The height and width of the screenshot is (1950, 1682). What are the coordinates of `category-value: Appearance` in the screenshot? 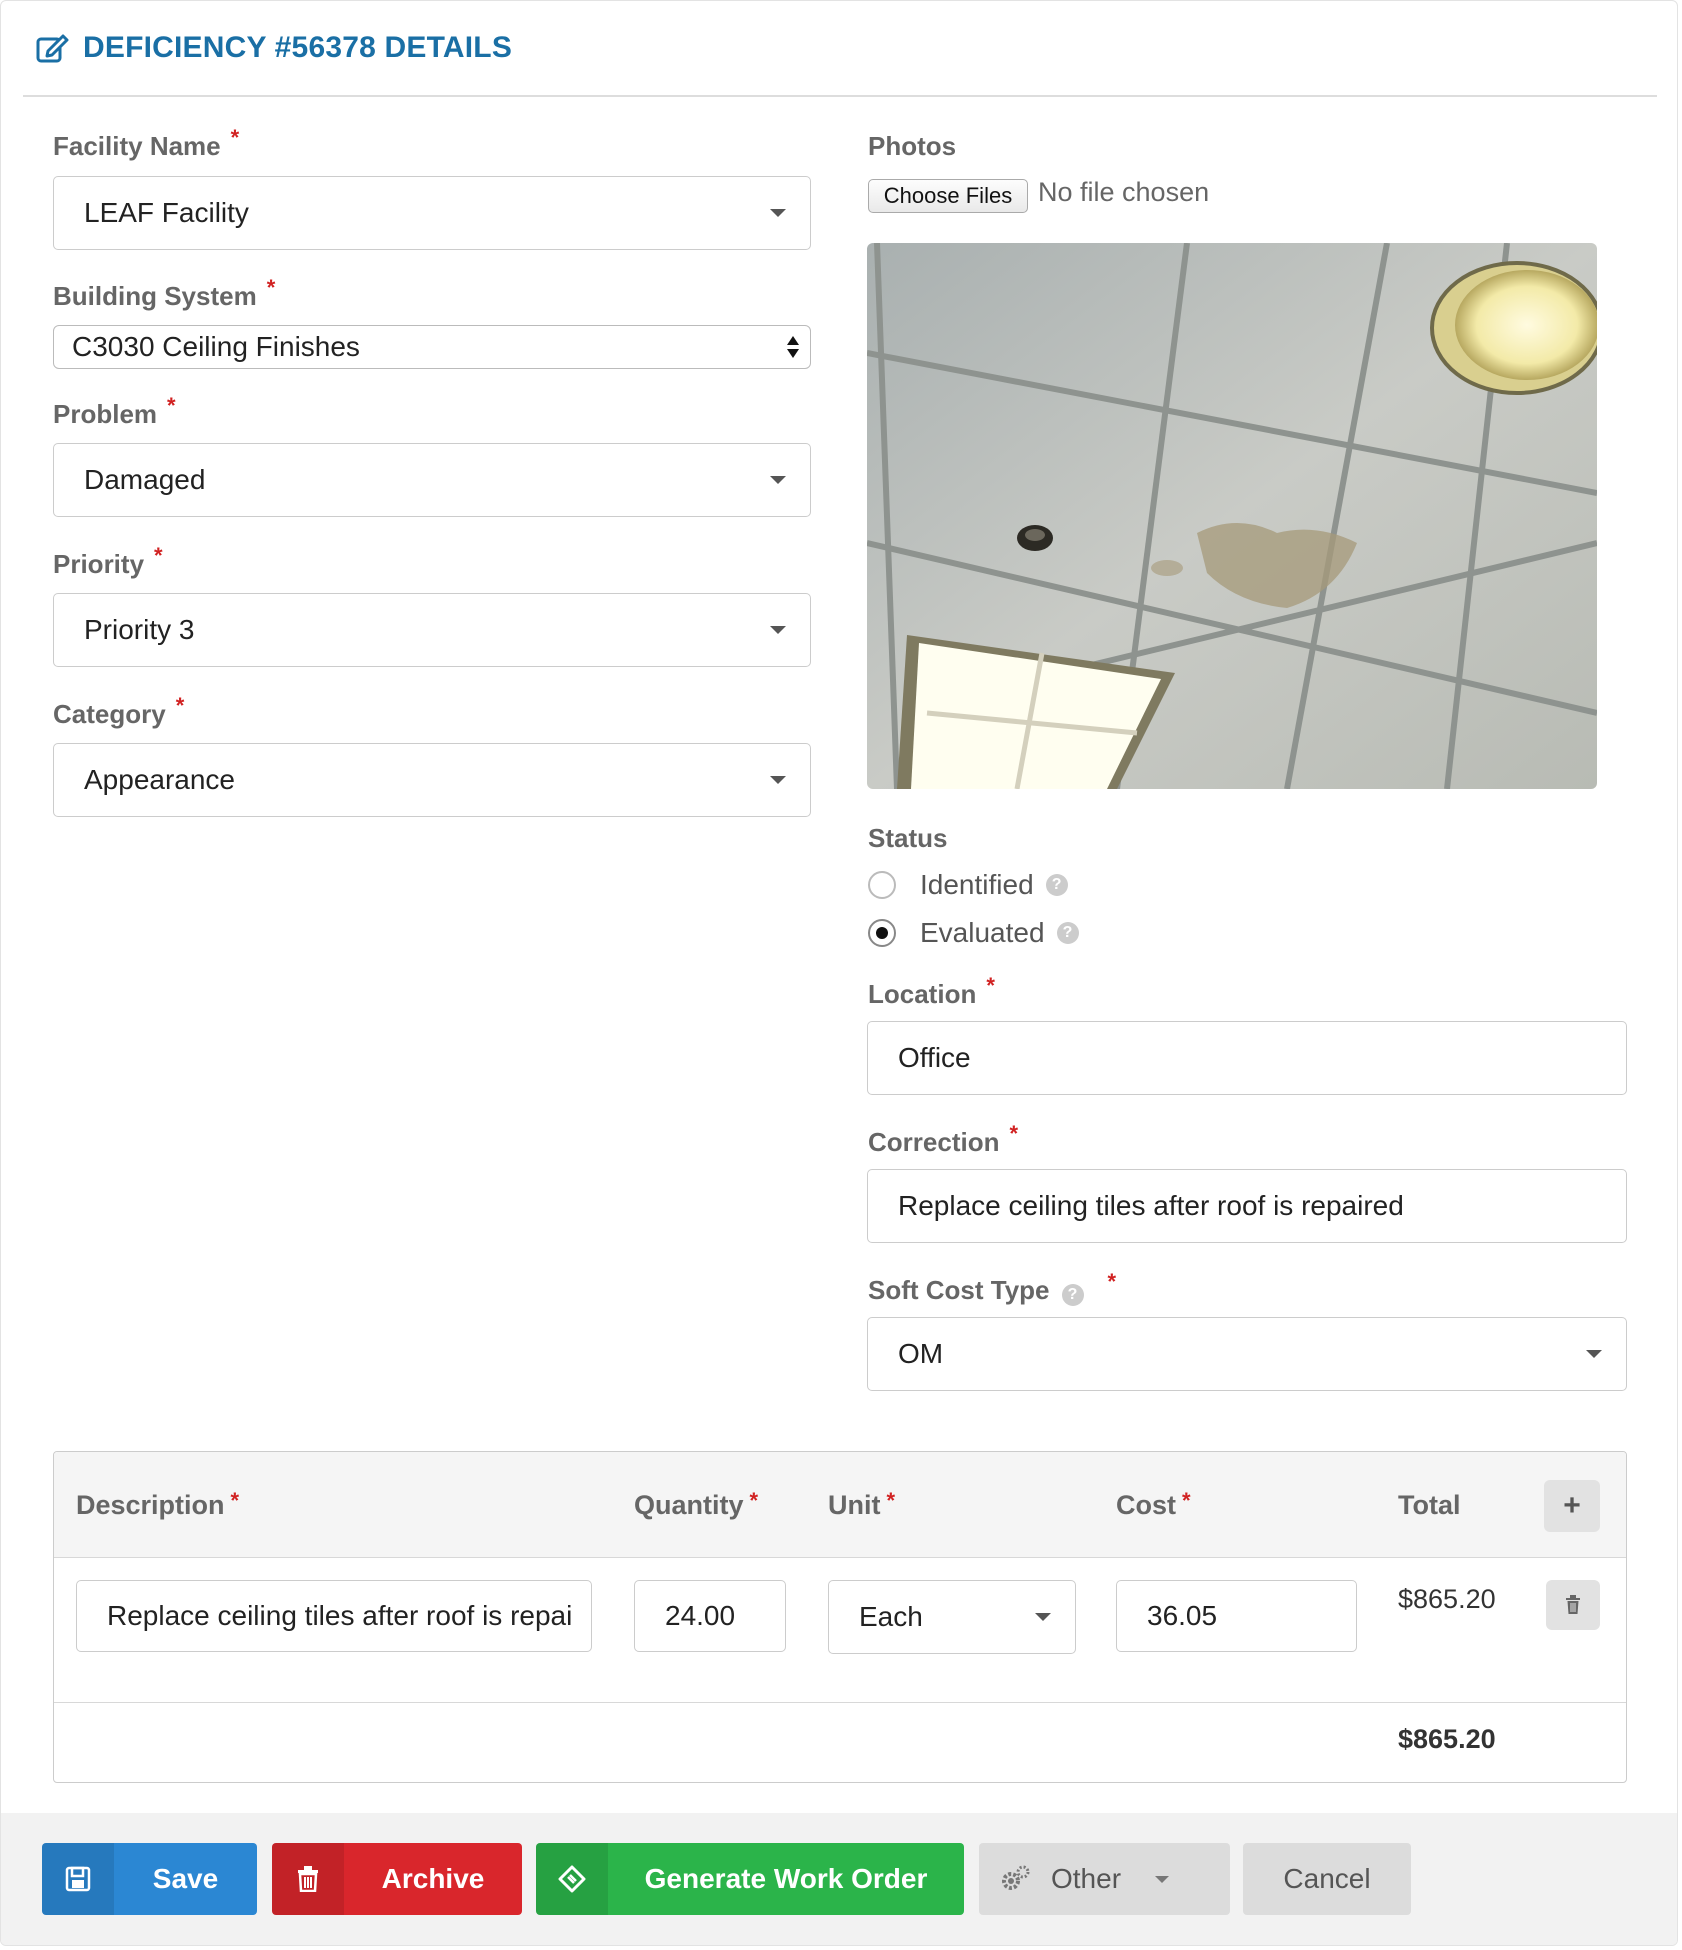 It's located at (160, 779).